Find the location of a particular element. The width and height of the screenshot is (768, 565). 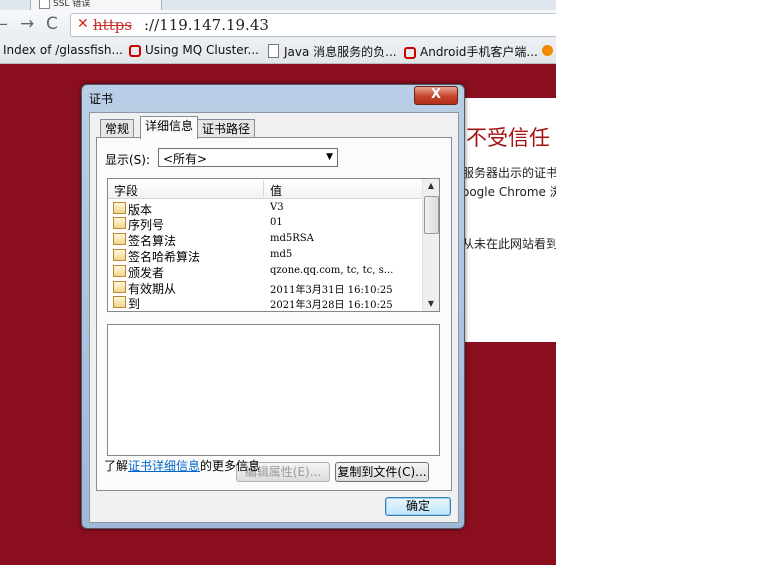

column-header-field: 字段 is located at coordinates (126, 190).